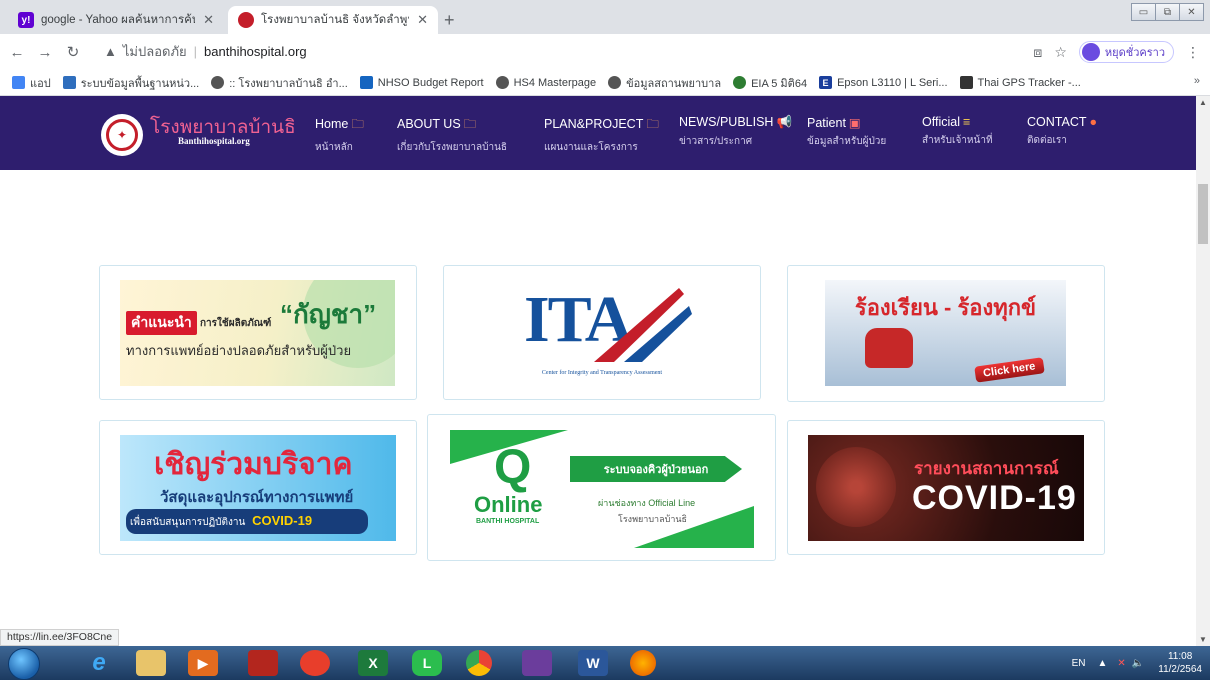  What do you see at coordinates (31, 83) in the screenshot?
I see `bookmark-item: แอป` at bounding box center [31, 83].